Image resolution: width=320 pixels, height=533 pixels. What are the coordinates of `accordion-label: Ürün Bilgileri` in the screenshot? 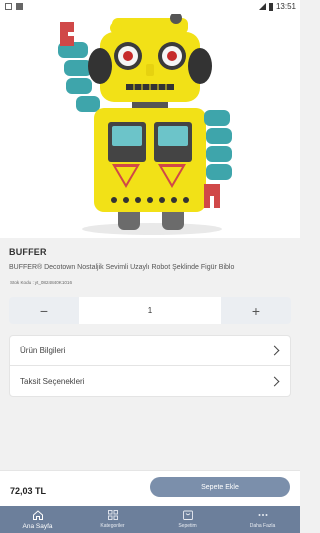 It's located at (43, 350).